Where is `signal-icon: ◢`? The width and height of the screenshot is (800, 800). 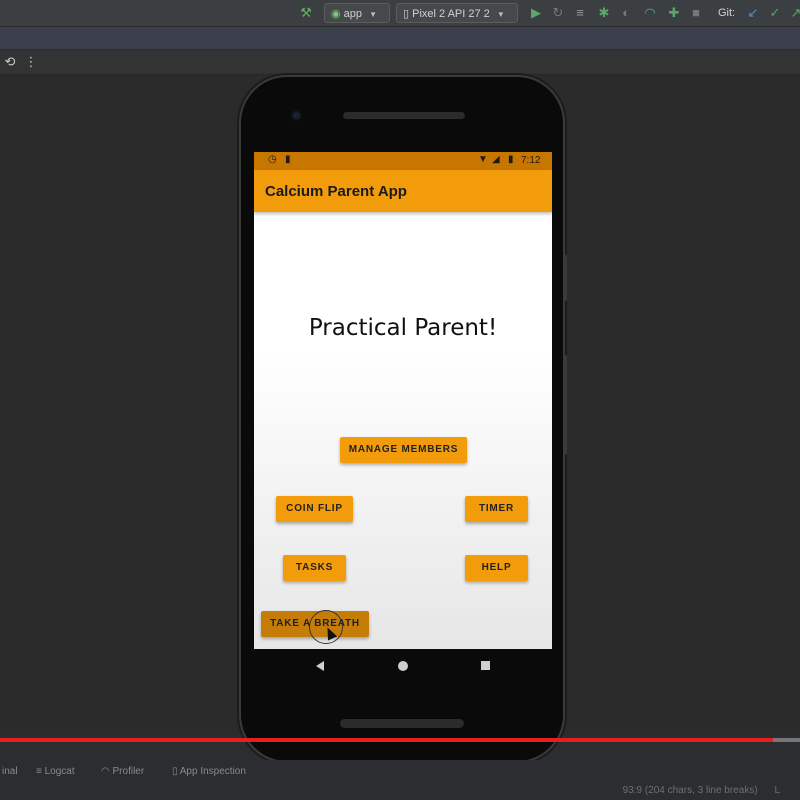 signal-icon: ◢ is located at coordinates (496, 159).